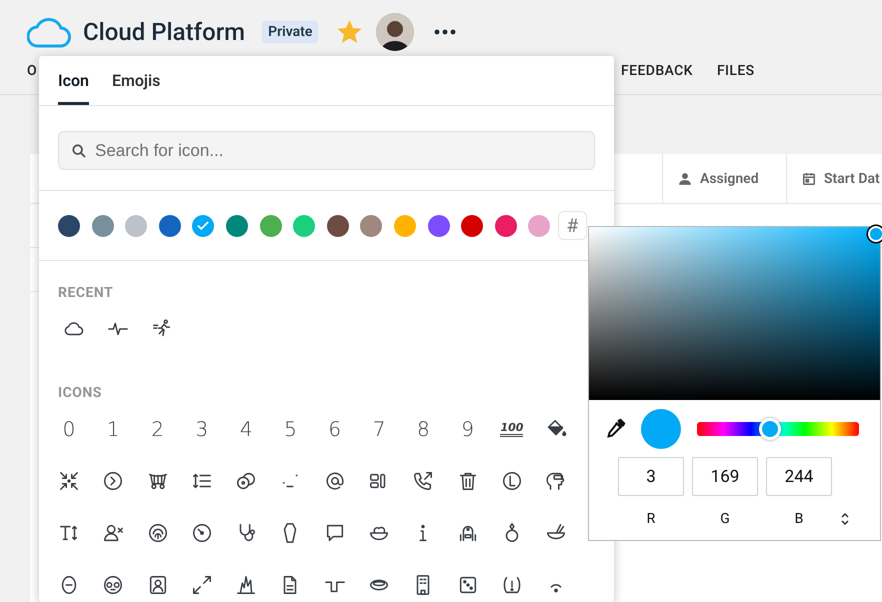 This screenshot has width=882, height=602. I want to click on face-icon, so click(113, 585).